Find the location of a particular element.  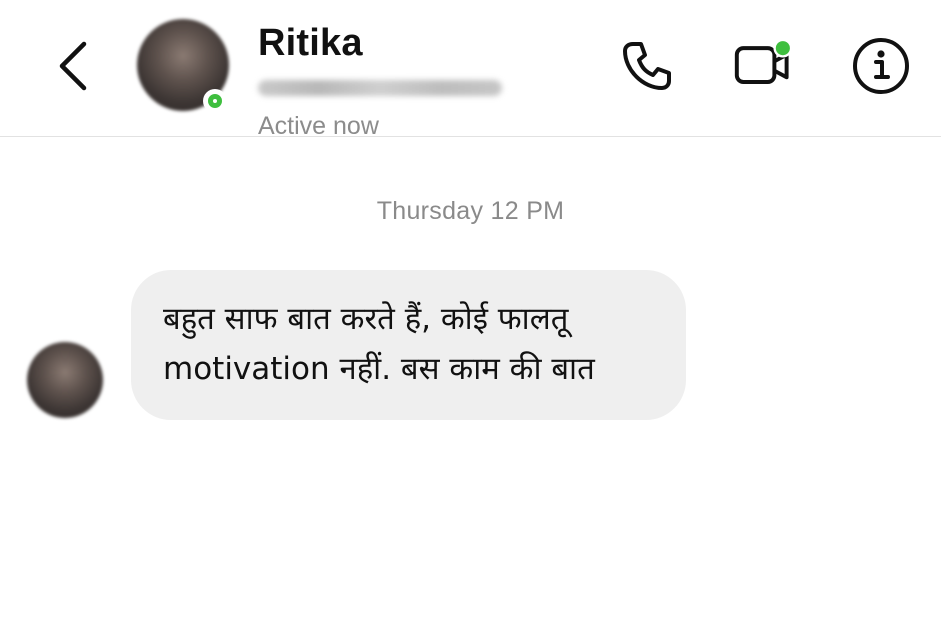

blurred-username is located at coordinates (380, 88).